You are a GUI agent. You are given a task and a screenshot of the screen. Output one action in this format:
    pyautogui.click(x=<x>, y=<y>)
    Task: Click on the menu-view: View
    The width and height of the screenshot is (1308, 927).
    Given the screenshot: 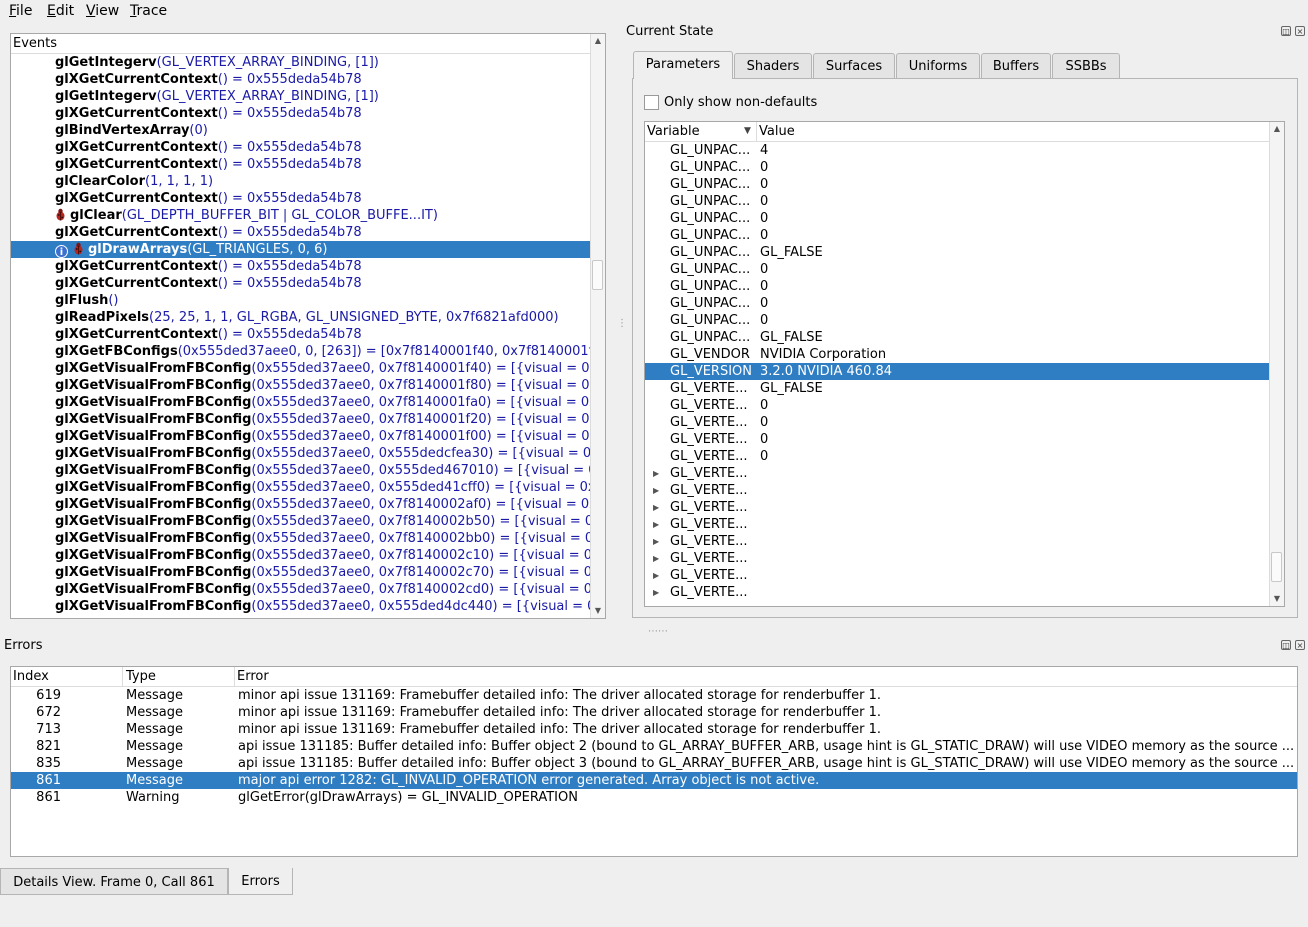 What is the action you would take?
    pyautogui.click(x=102, y=11)
    